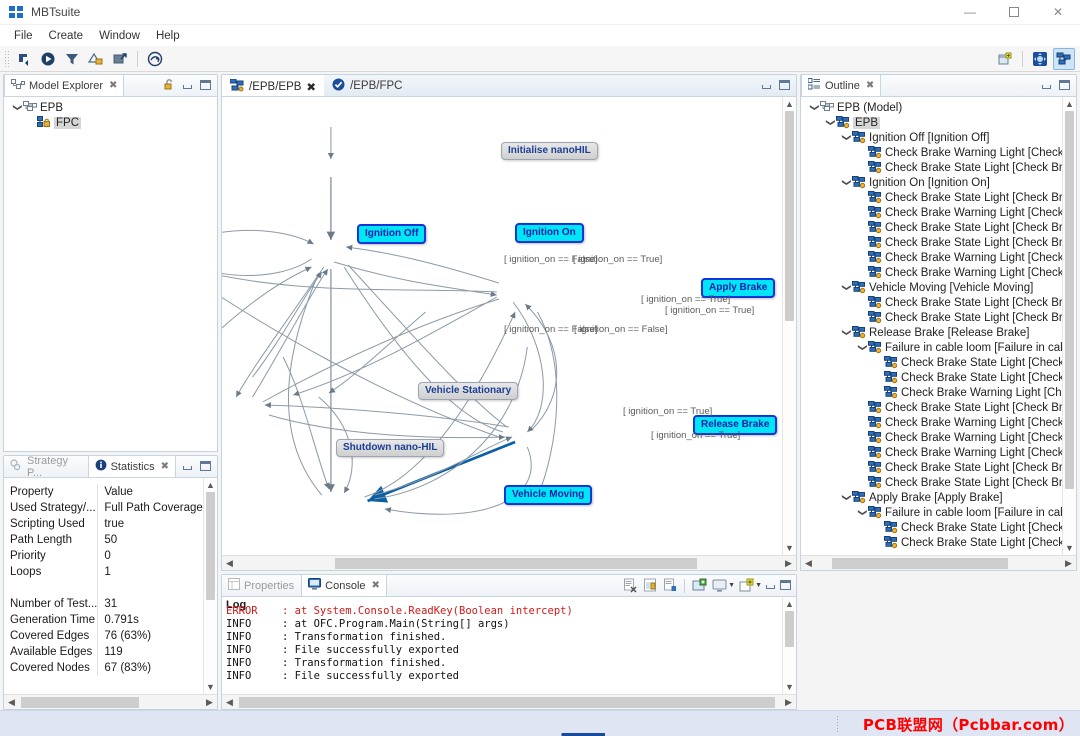 Image resolution: width=1080 pixels, height=736 pixels. I want to click on tab-properties: Properties, so click(261, 585).